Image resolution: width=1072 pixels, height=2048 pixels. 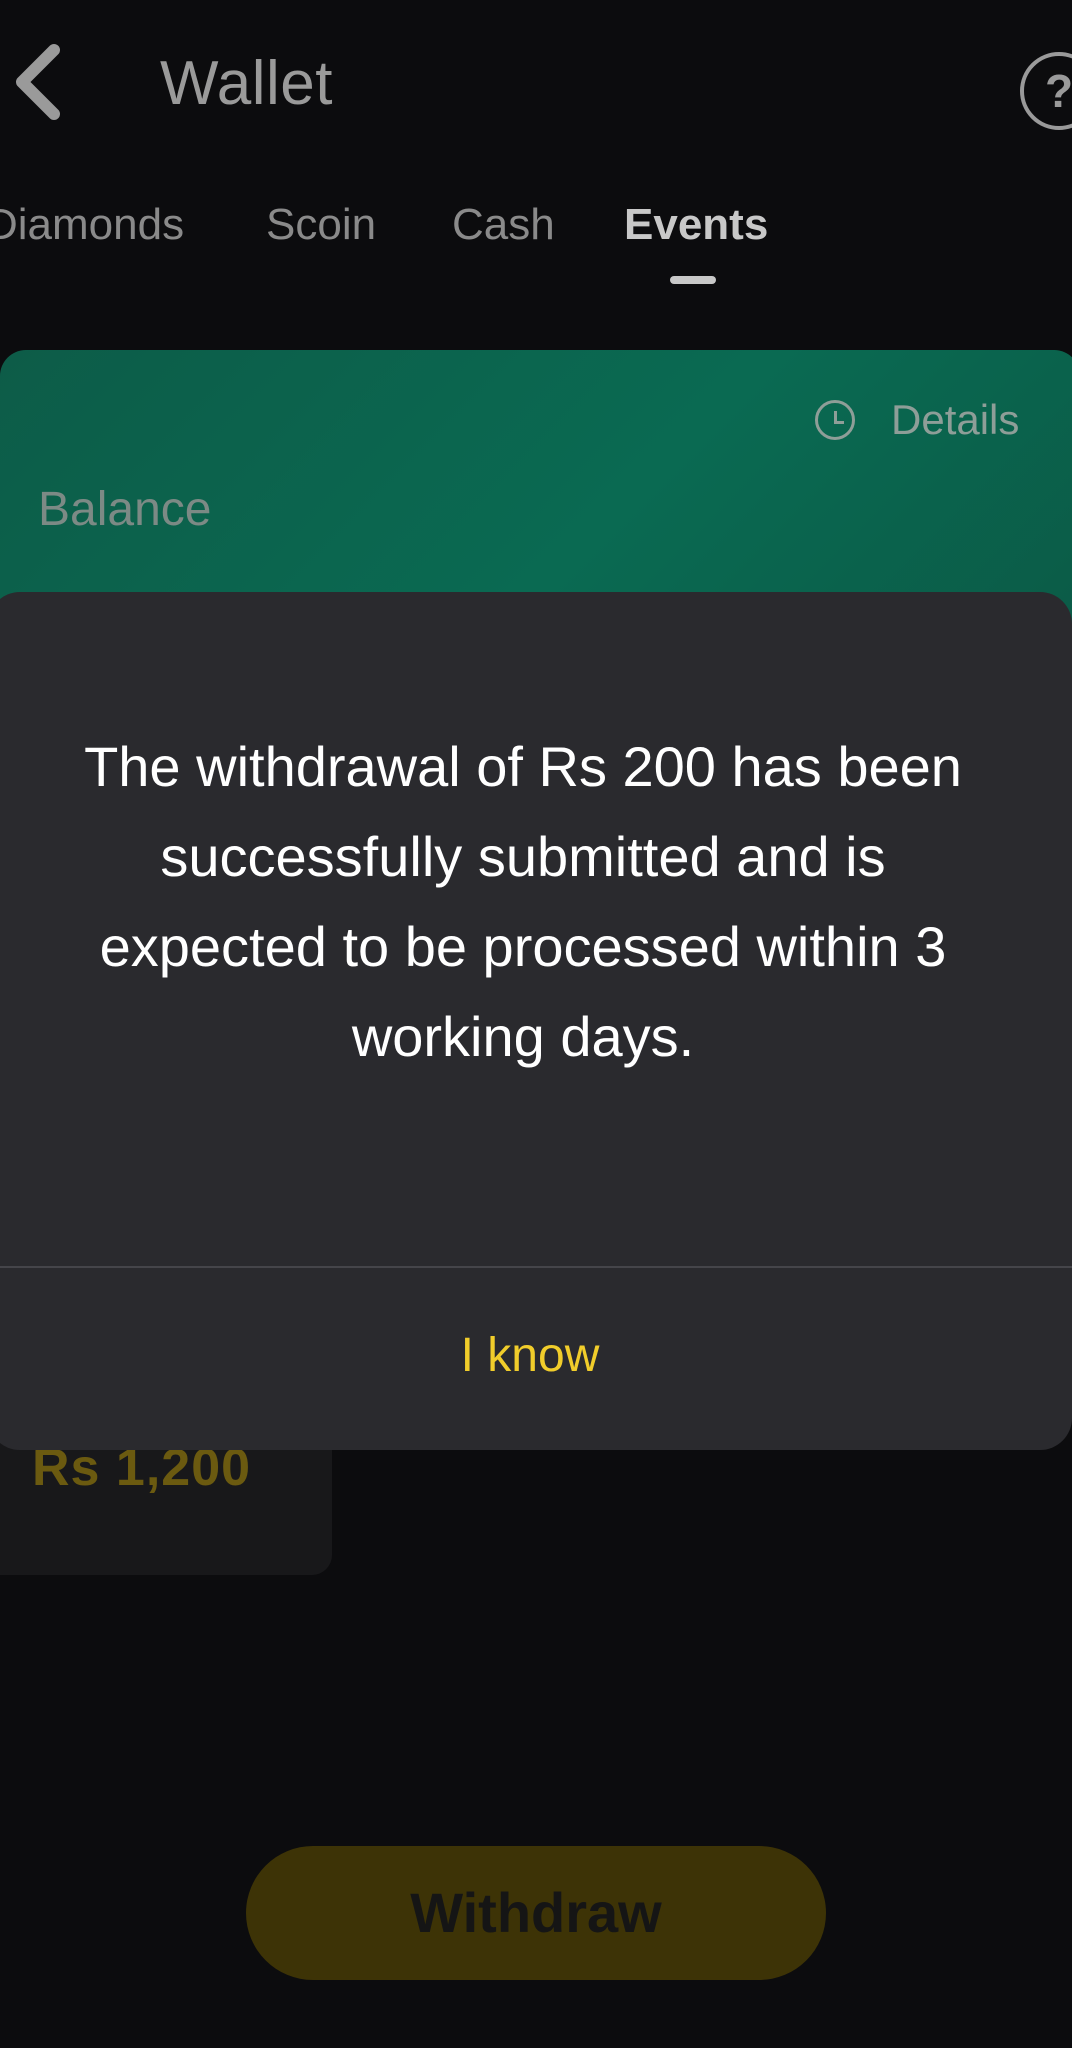 What do you see at coordinates (835, 420) in the screenshot?
I see `clock-icon` at bounding box center [835, 420].